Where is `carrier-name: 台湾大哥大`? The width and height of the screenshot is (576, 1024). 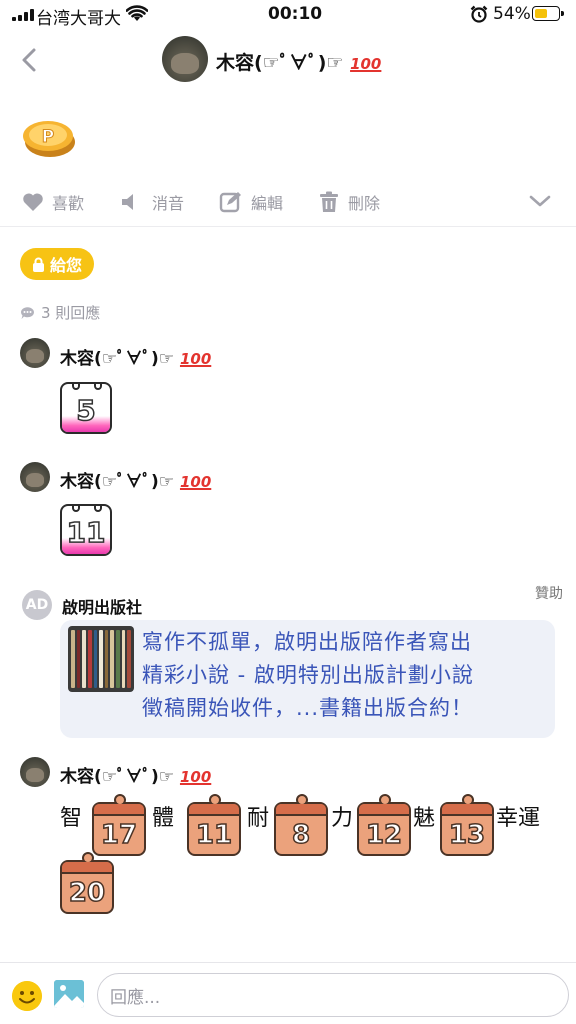
carrier-name: 台湾大哥大 is located at coordinates (78, 19).